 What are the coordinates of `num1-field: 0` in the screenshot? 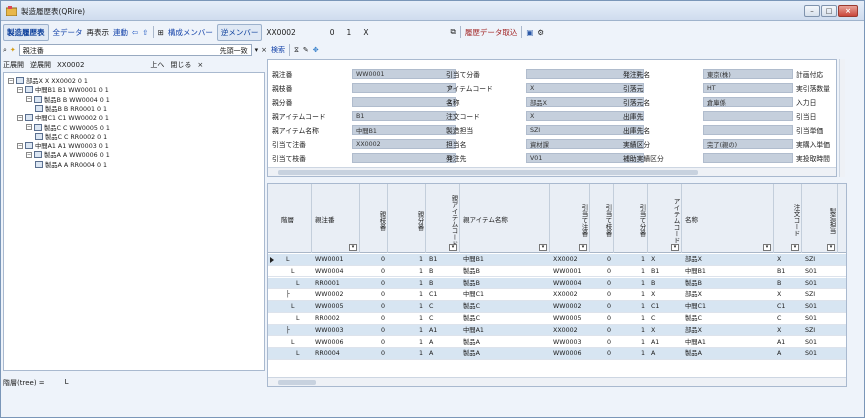 It's located at (332, 32).